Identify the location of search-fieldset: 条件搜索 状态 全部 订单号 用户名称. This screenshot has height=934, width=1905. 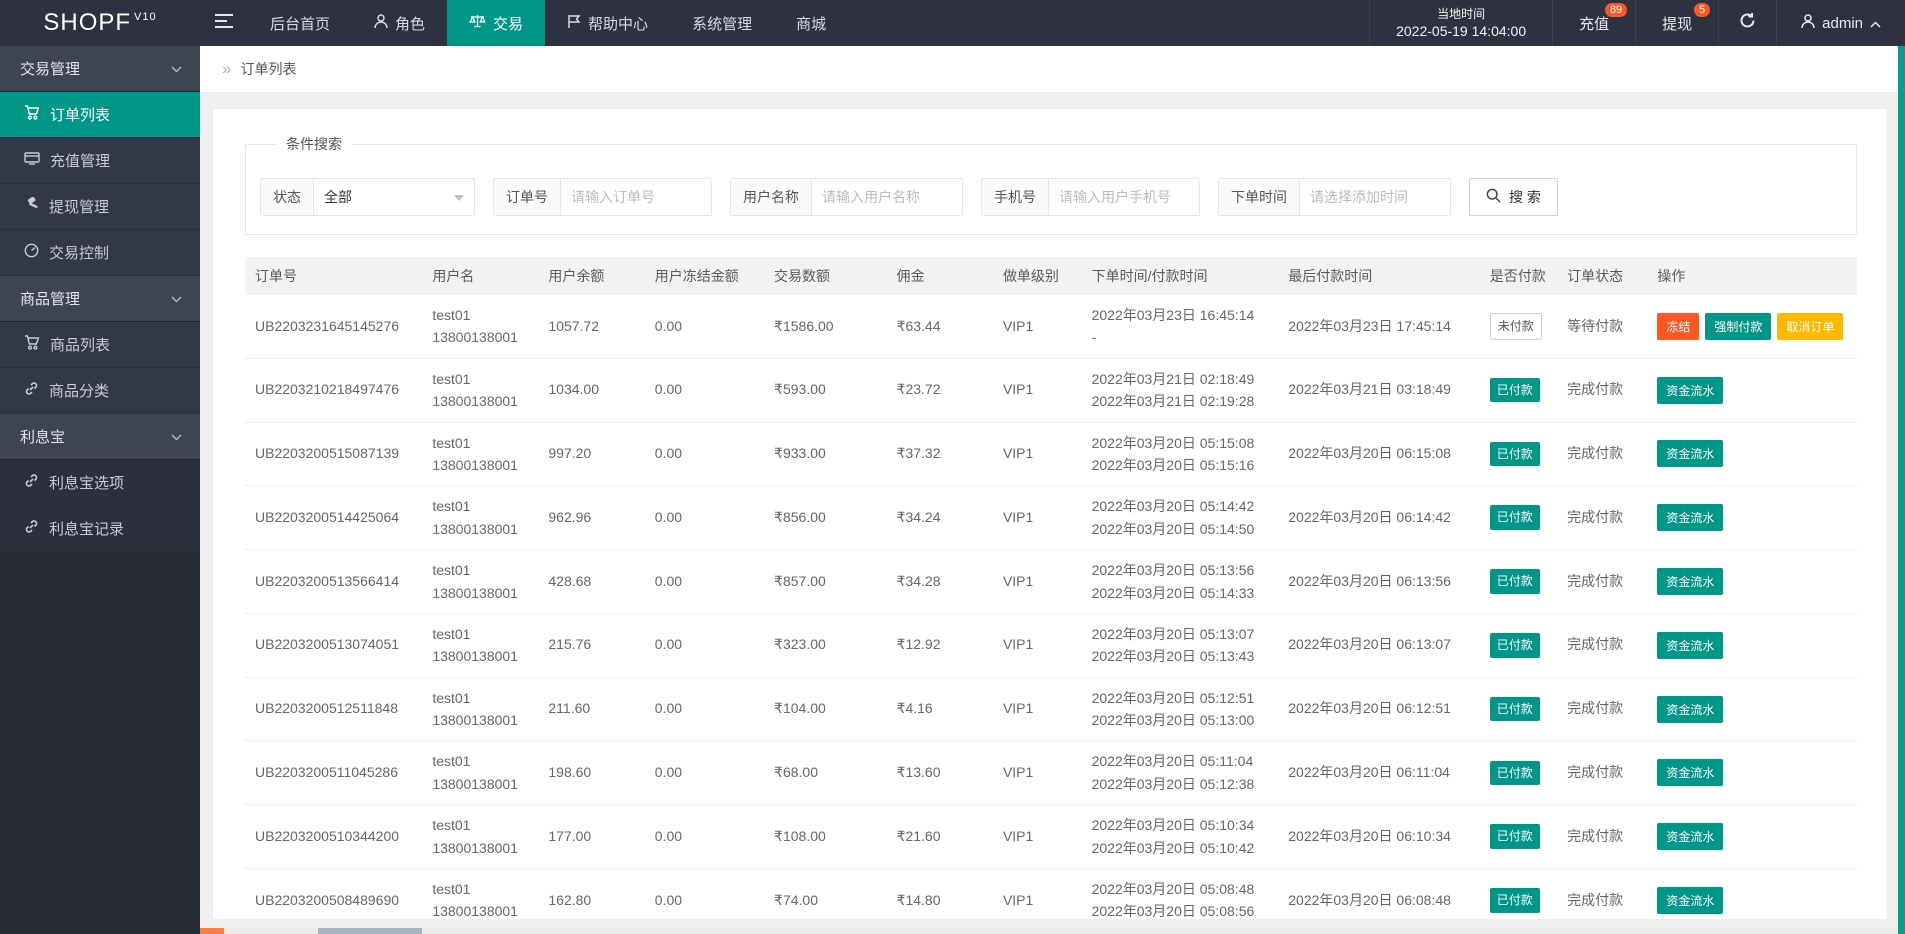
(1051, 184).